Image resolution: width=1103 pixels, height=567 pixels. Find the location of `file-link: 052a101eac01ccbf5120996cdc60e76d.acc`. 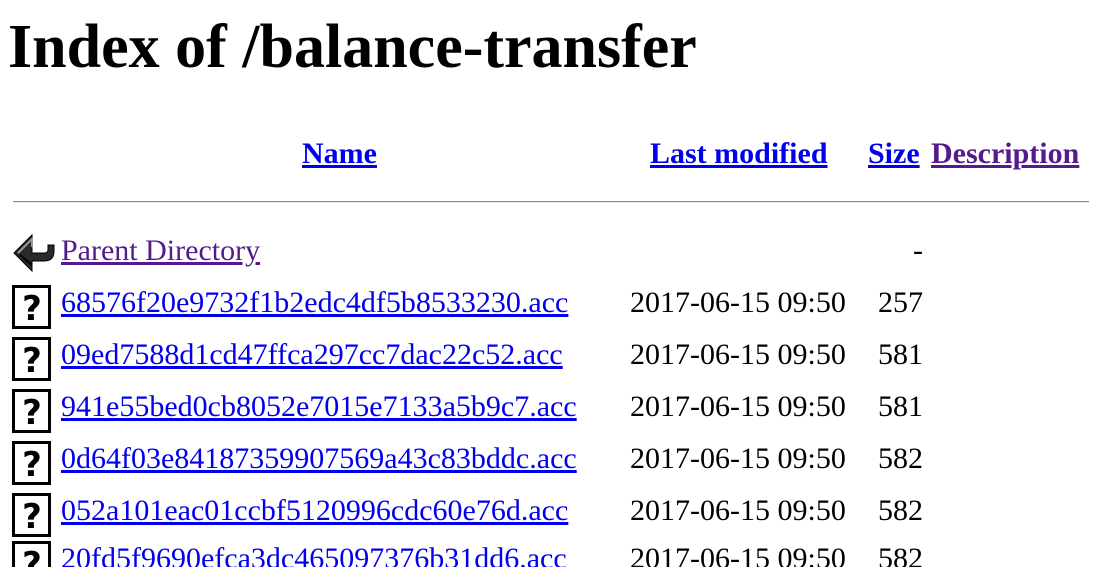

file-link: 052a101eac01ccbf5120996cdc60e76d.acc is located at coordinates (314, 511).